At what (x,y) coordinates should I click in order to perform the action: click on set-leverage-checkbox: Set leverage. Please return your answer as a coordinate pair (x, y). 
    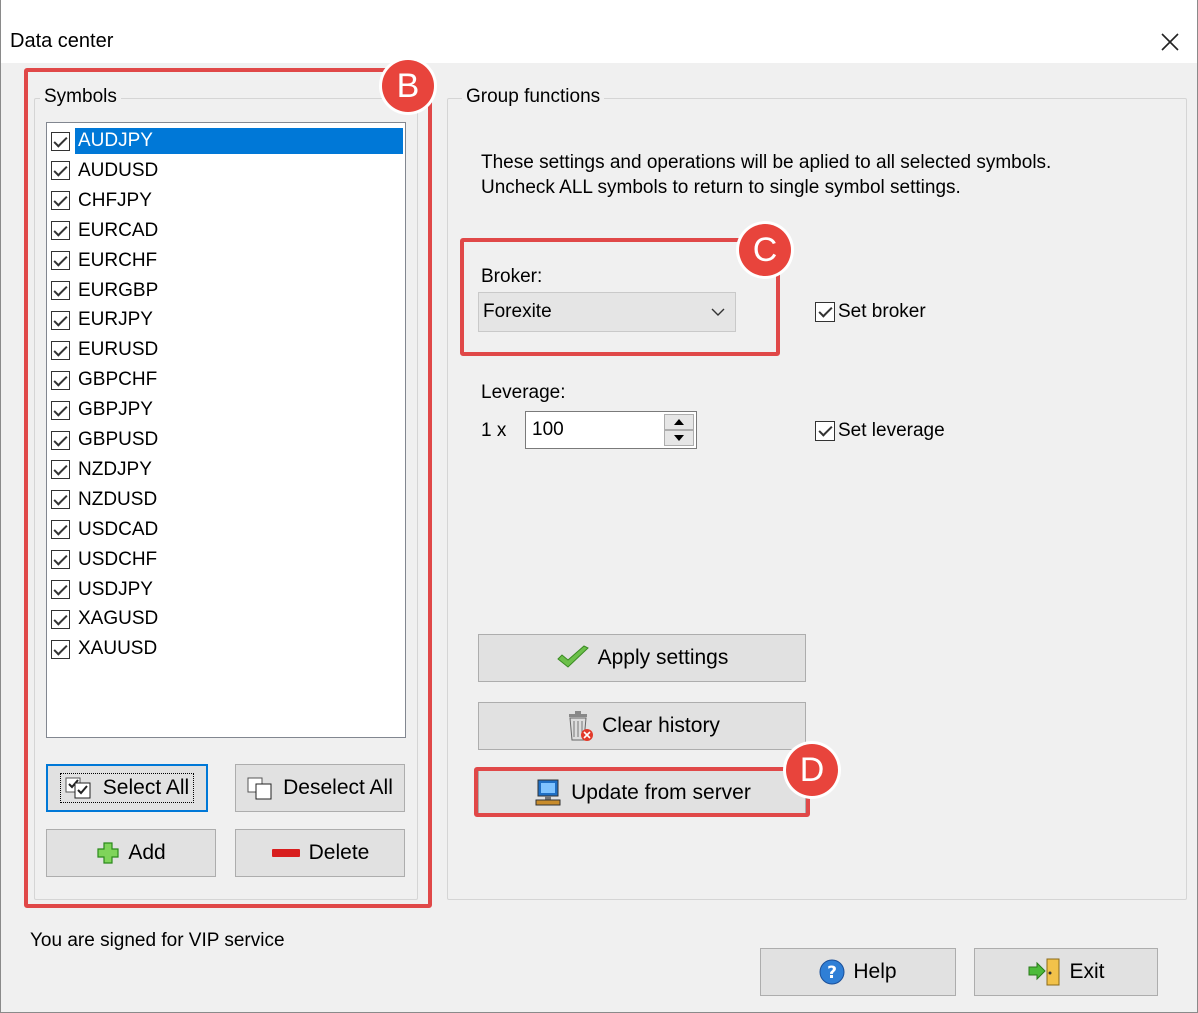
    Looking at the image, I should click on (880, 431).